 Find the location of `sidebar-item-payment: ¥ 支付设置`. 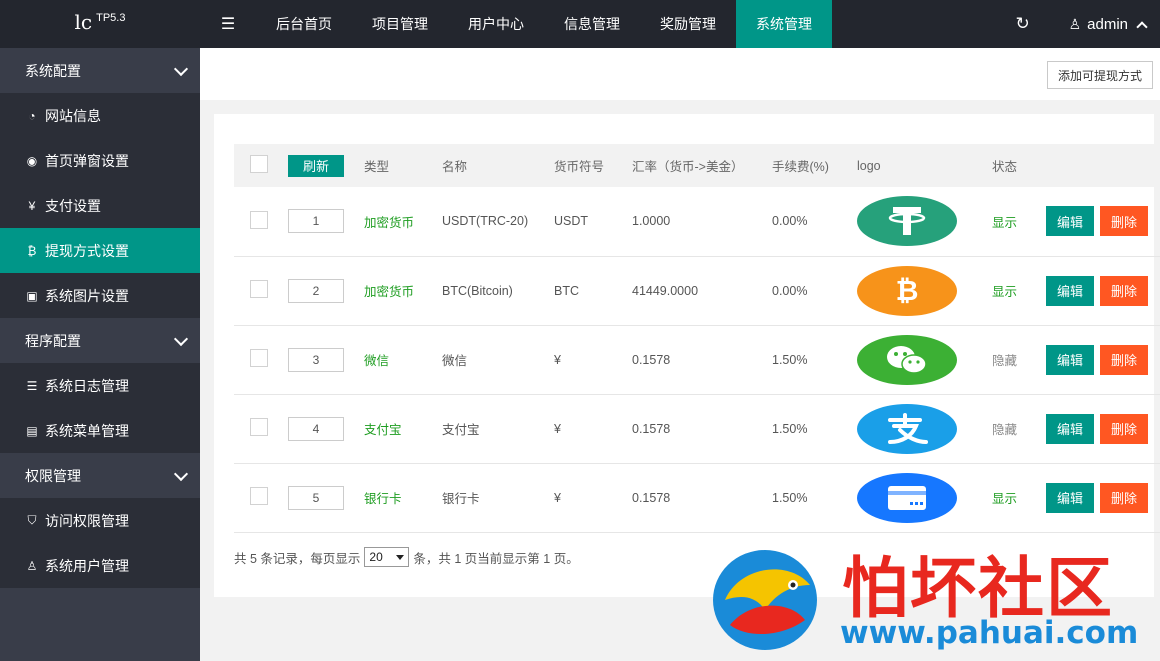

sidebar-item-payment: ¥ 支付设置 is located at coordinates (100, 205).